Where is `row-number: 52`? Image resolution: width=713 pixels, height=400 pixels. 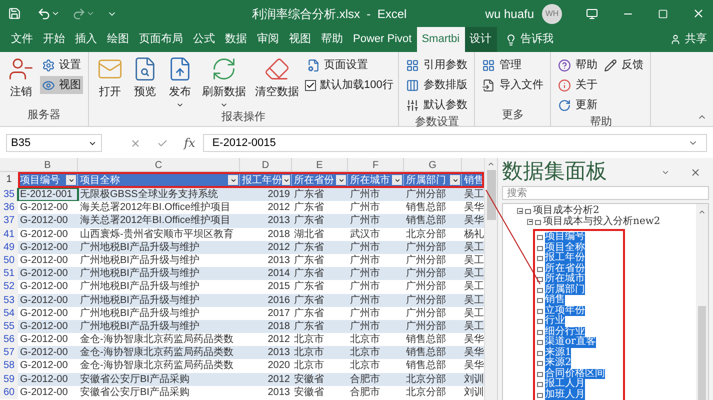
row-number: 52 is located at coordinates (9, 287).